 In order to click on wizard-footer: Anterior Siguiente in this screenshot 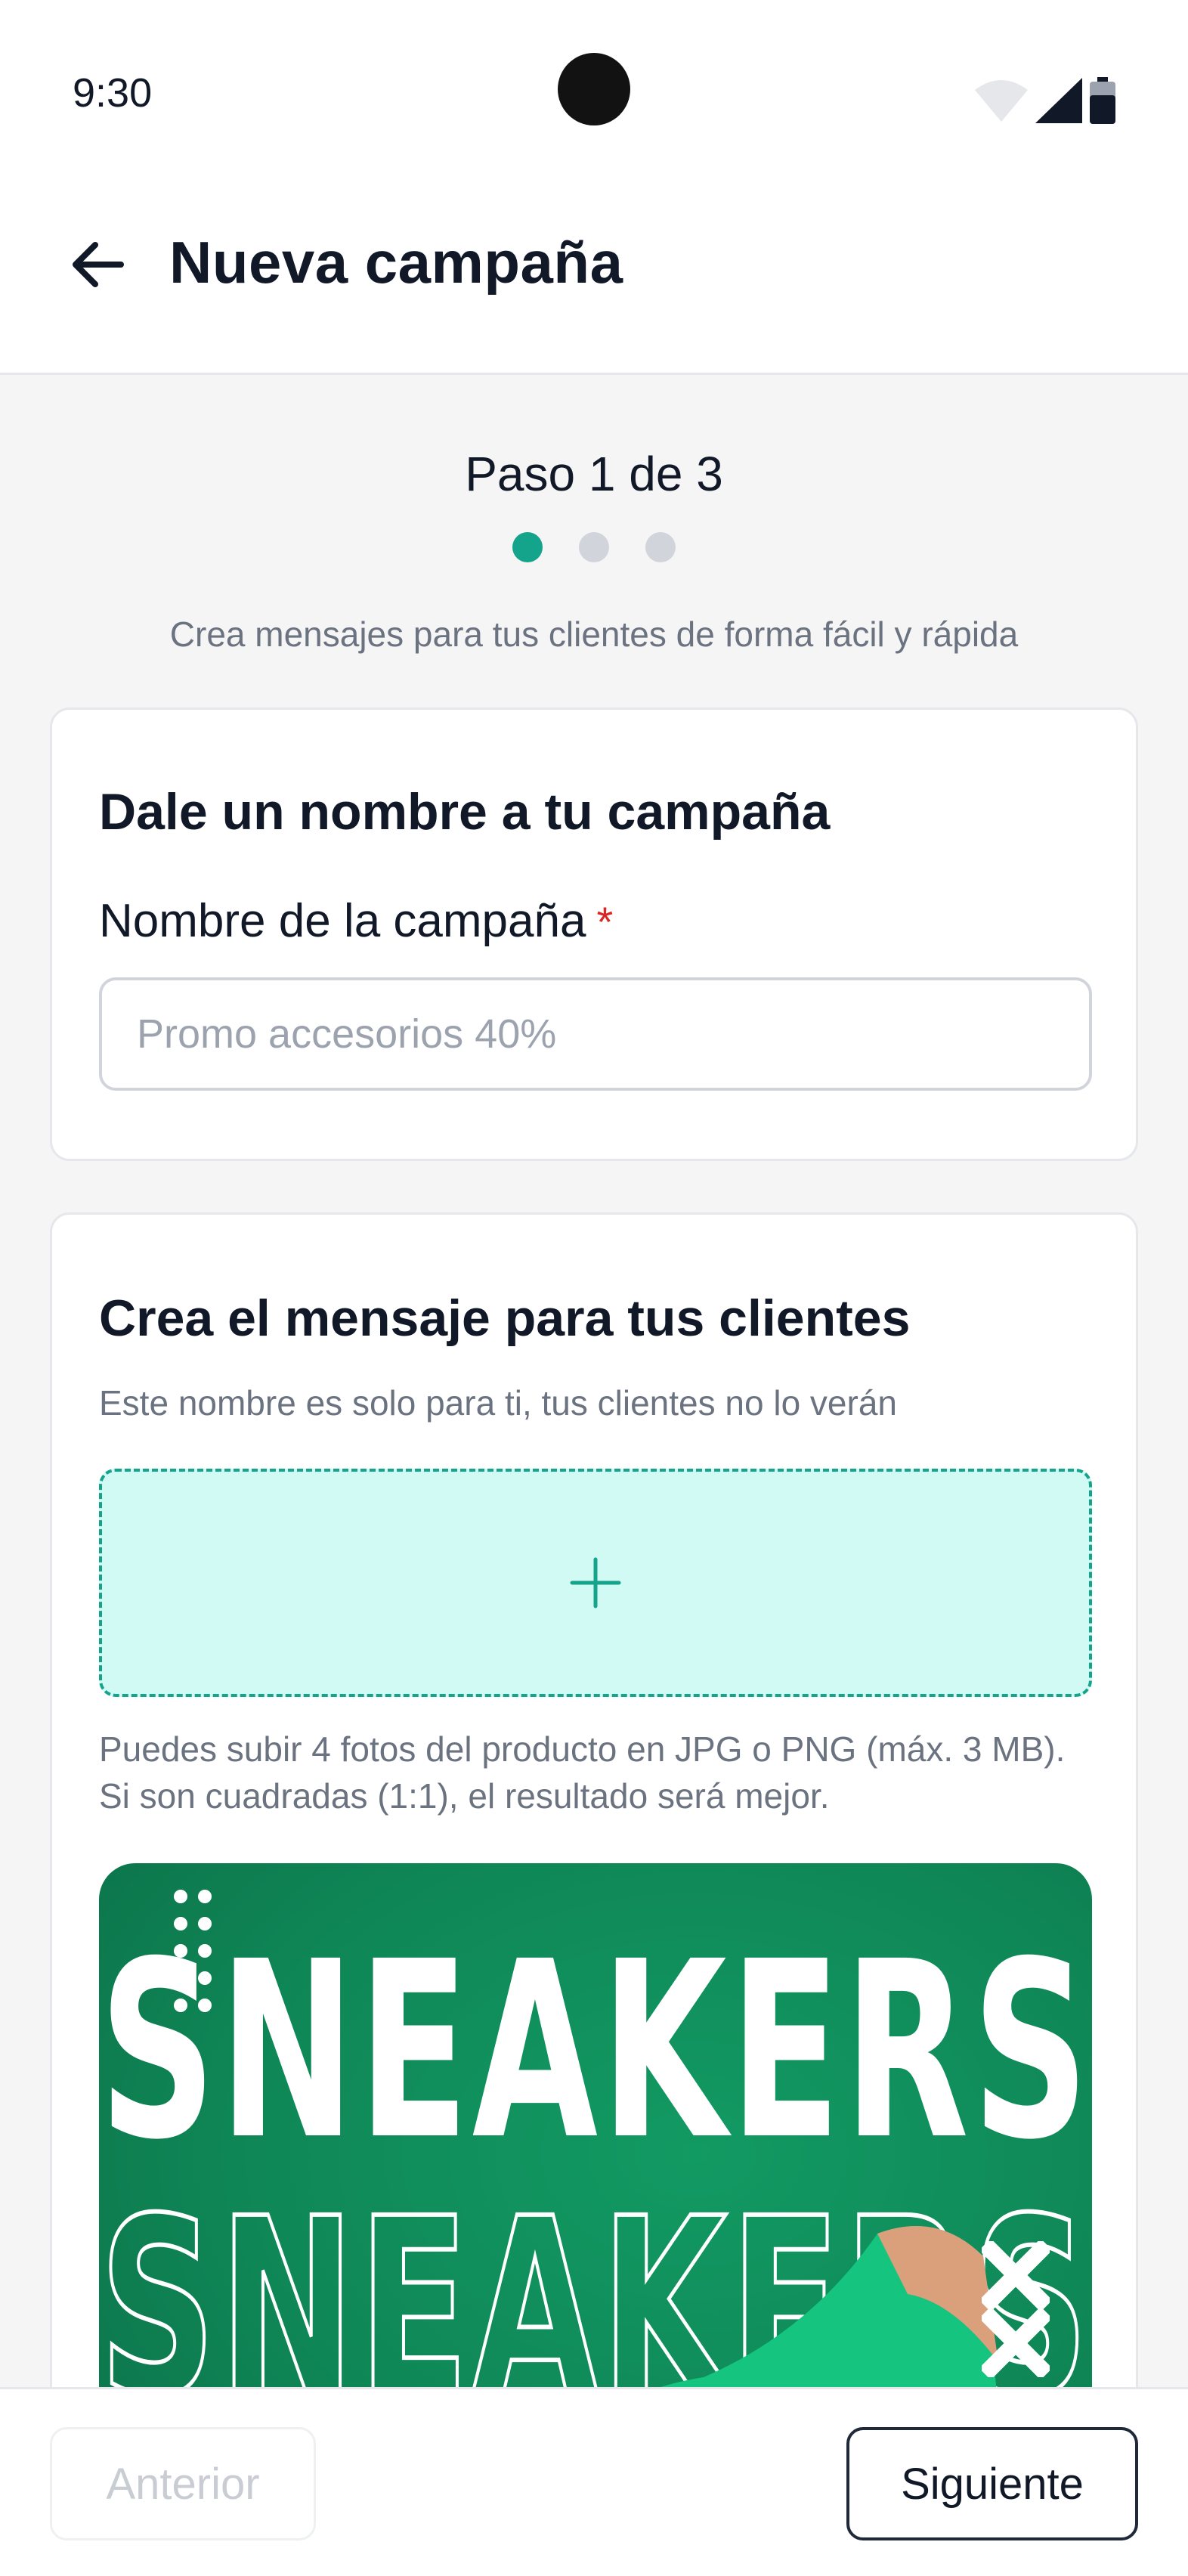, I will do `click(594, 2481)`.